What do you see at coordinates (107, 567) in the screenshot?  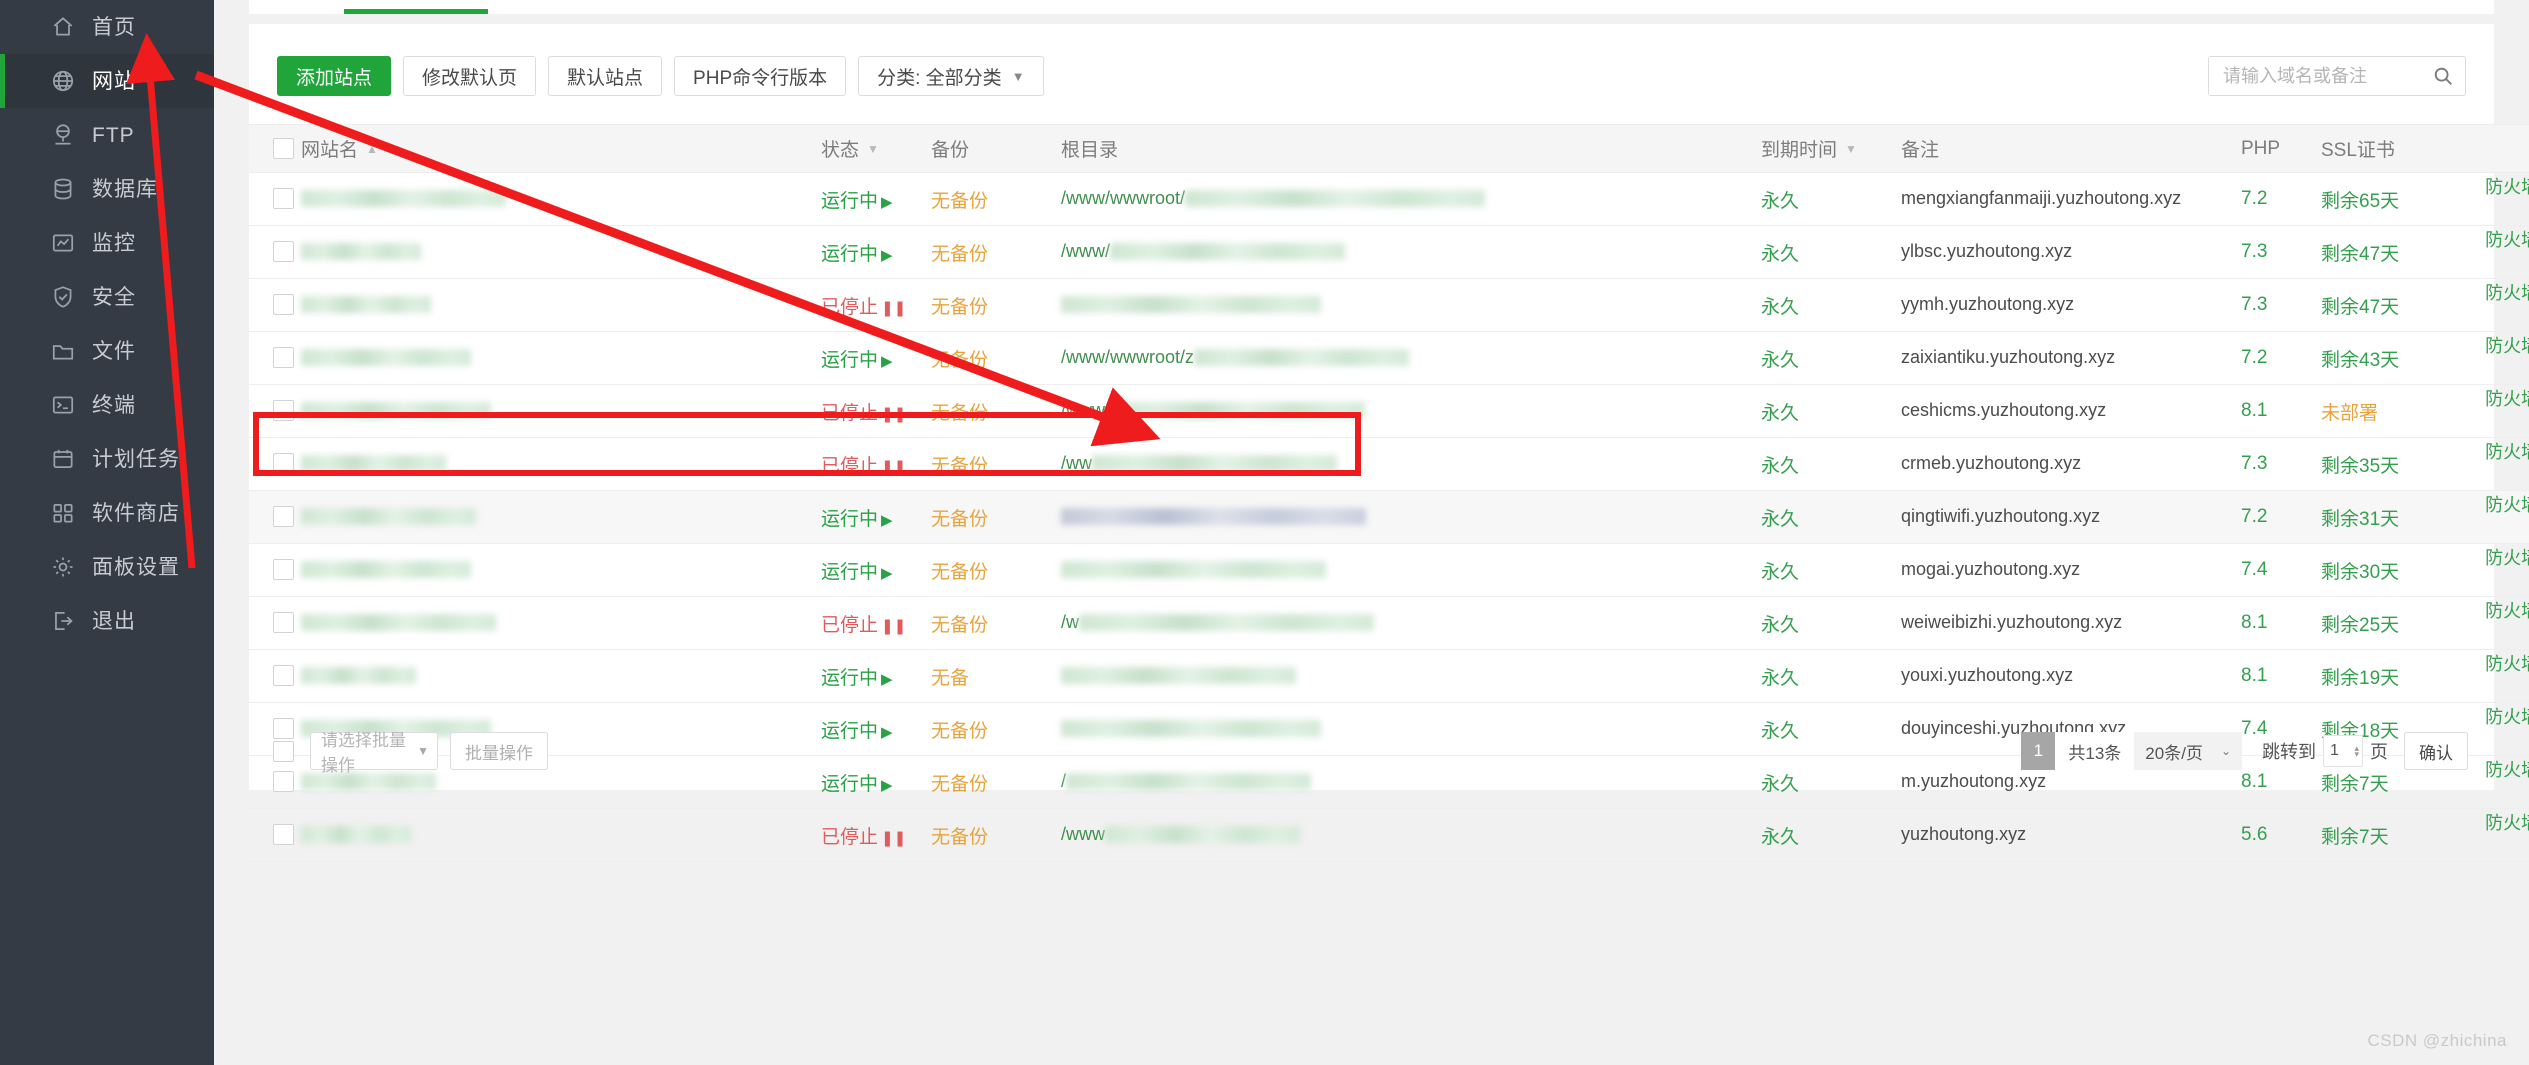 I see `sidebar-item-10: 面板设置` at bounding box center [107, 567].